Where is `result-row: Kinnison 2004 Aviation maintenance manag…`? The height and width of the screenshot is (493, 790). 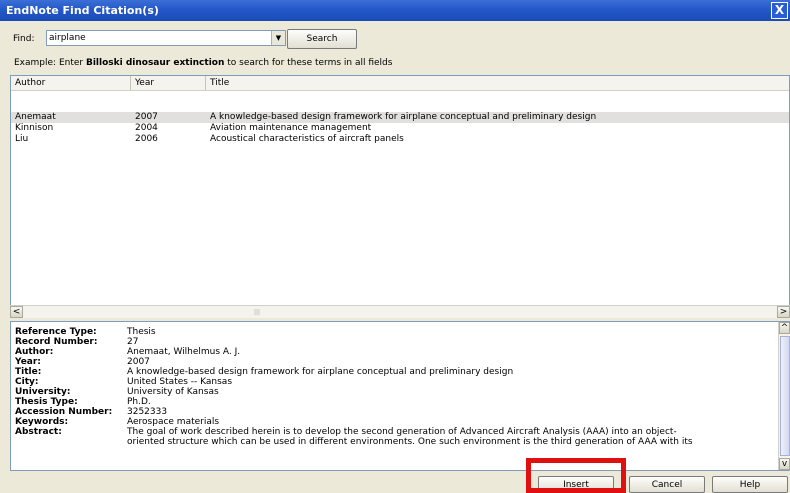
result-row: Kinnison 2004 Aviation maintenance manag… is located at coordinates (400, 128).